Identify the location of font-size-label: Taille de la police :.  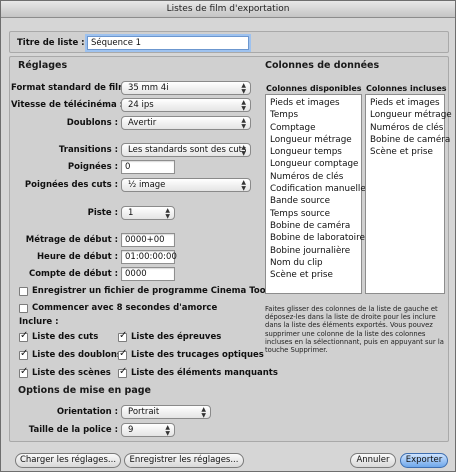
(73, 430).